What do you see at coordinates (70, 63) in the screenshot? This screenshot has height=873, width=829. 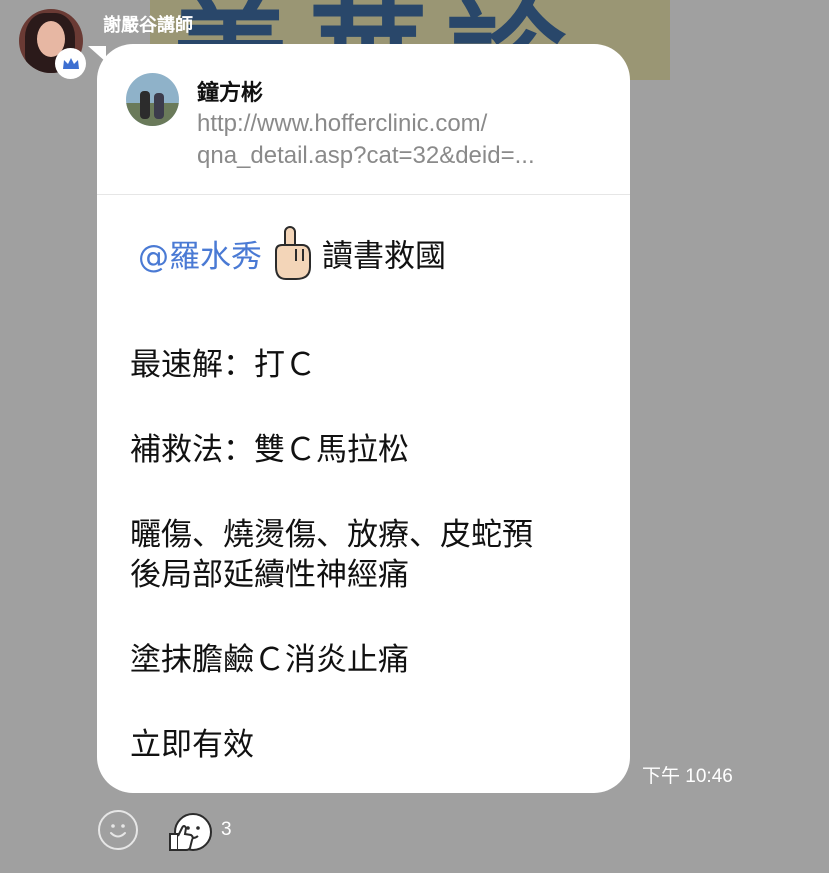 I see `crown-icon` at bounding box center [70, 63].